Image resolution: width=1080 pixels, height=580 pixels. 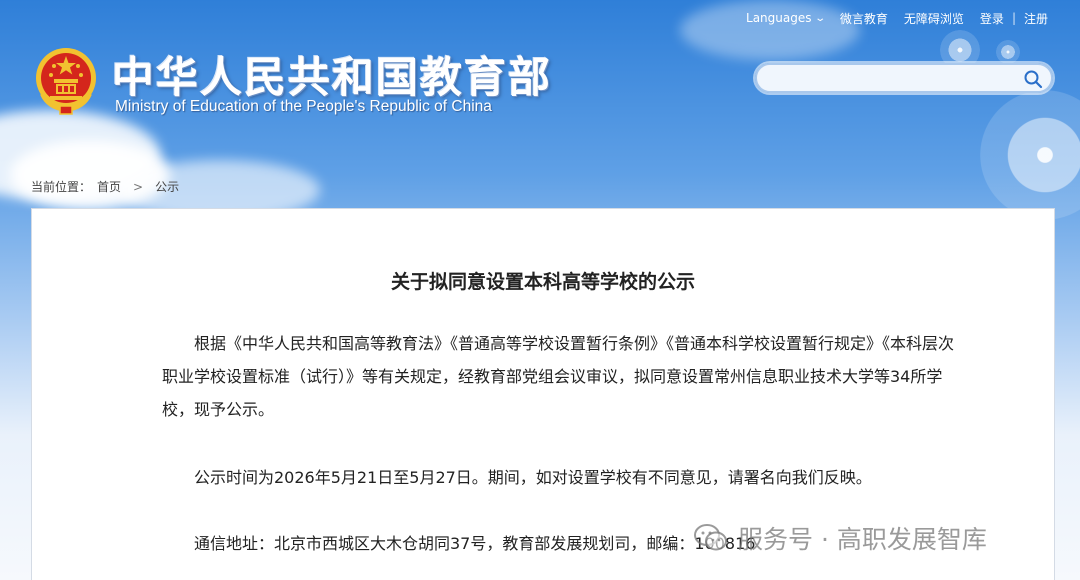 I want to click on article-title: 关于拟同意设置本科高等学校的公示, so click(x=542, y=282).